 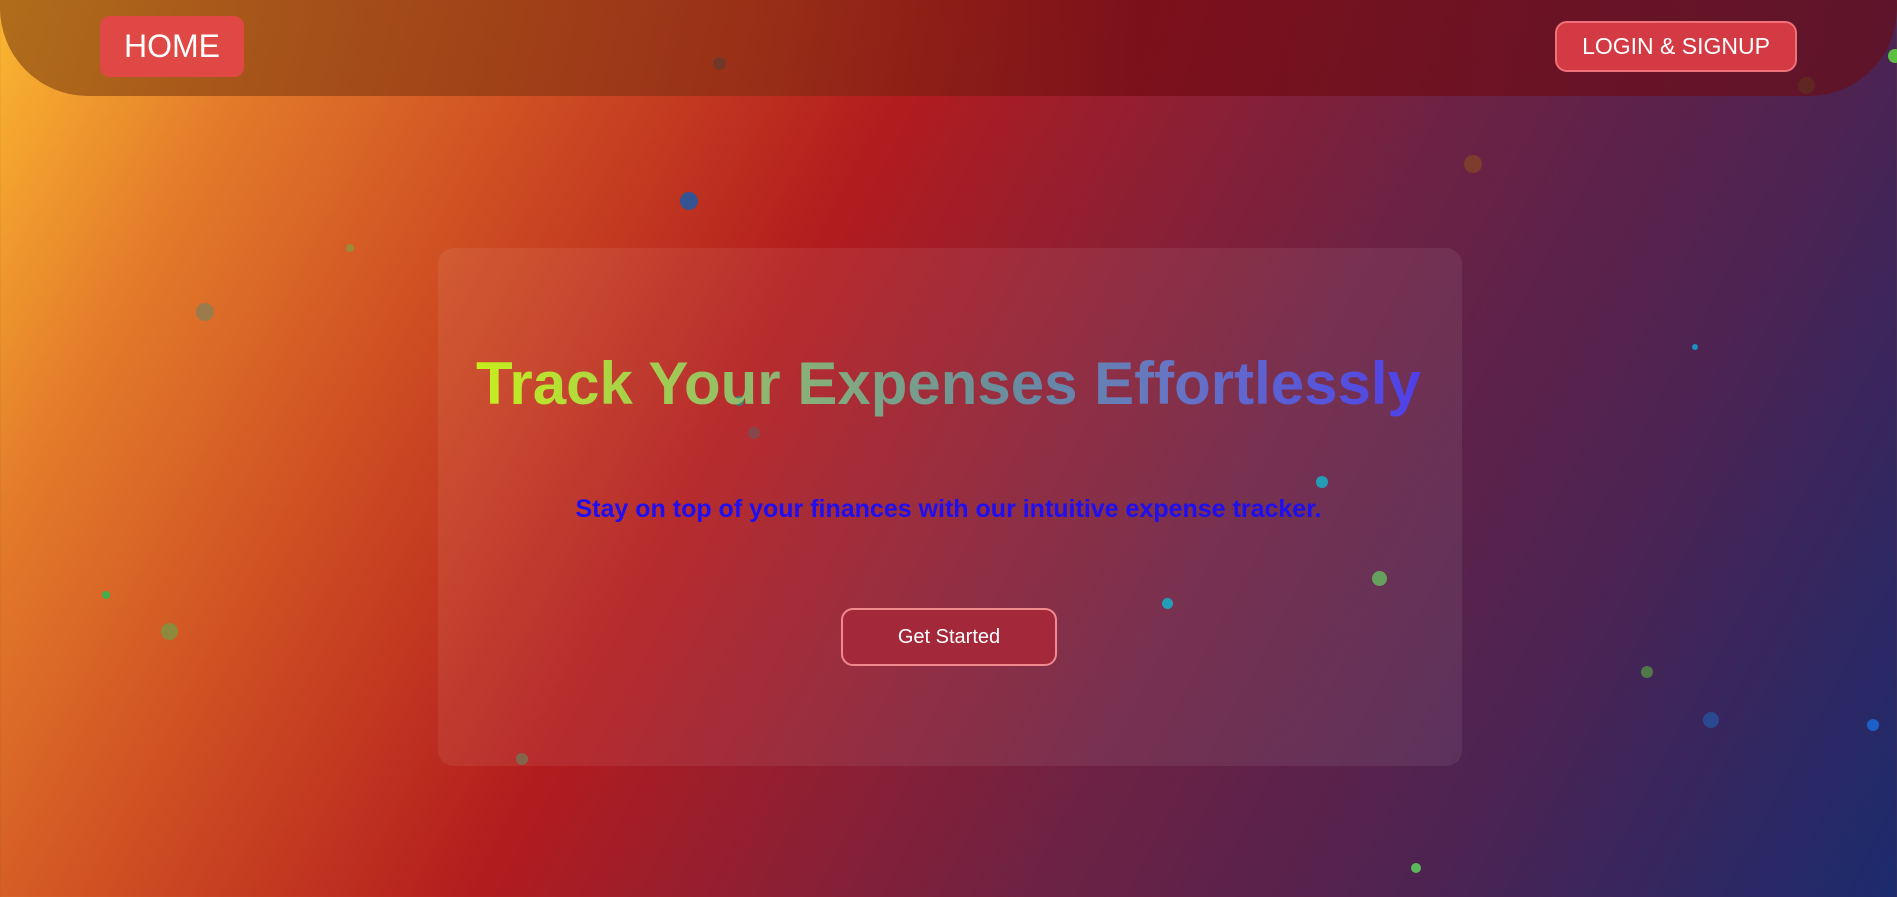 What do you see at coordinates (172, 46) in the screenshot?
I see `home-button: HOME` at bounding box center [172, 46].